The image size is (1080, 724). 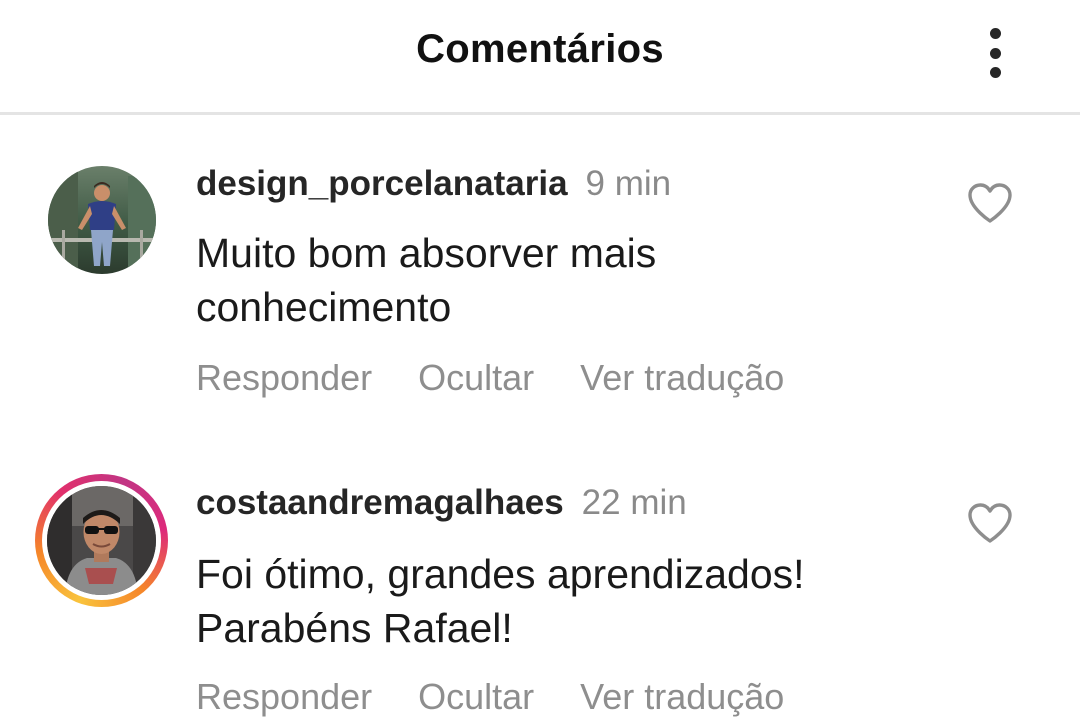 What do you see at coordinates (634, 502) in the screenshot?
I see `comment-time: 22 min` at bounding box center [634, 502].